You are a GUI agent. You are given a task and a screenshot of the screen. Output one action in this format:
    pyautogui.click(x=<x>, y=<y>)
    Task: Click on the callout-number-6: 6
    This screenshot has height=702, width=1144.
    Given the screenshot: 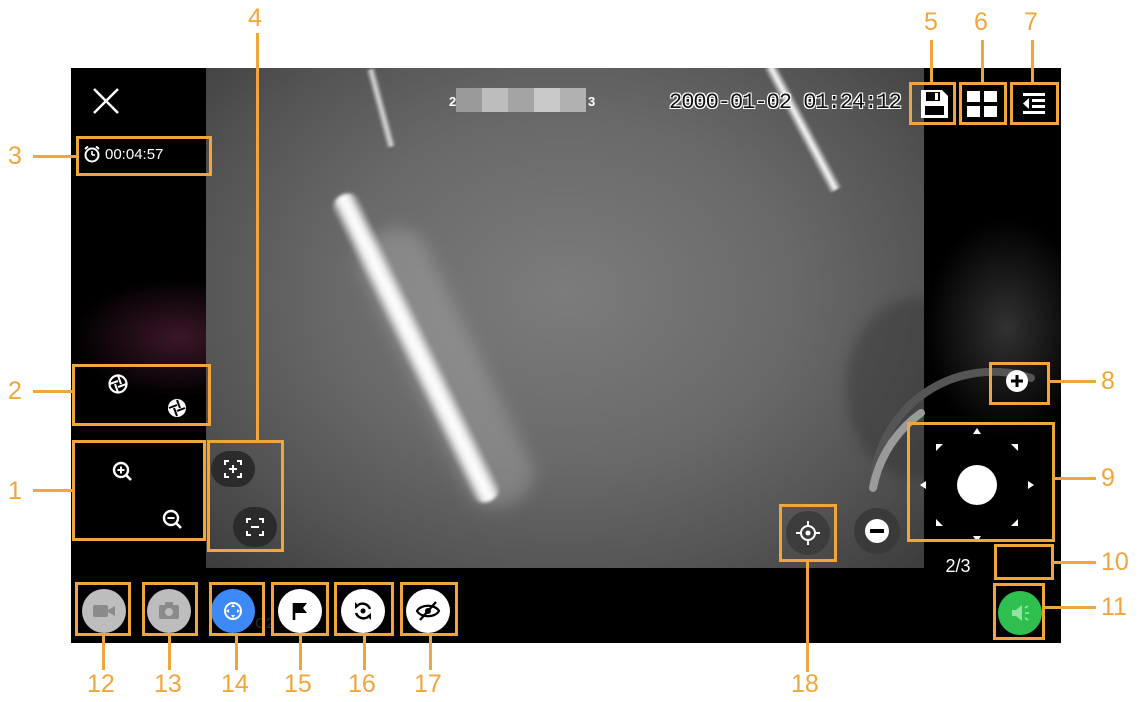 What is the action you would take?
    pyautogui.click(x=981, y=22)
    